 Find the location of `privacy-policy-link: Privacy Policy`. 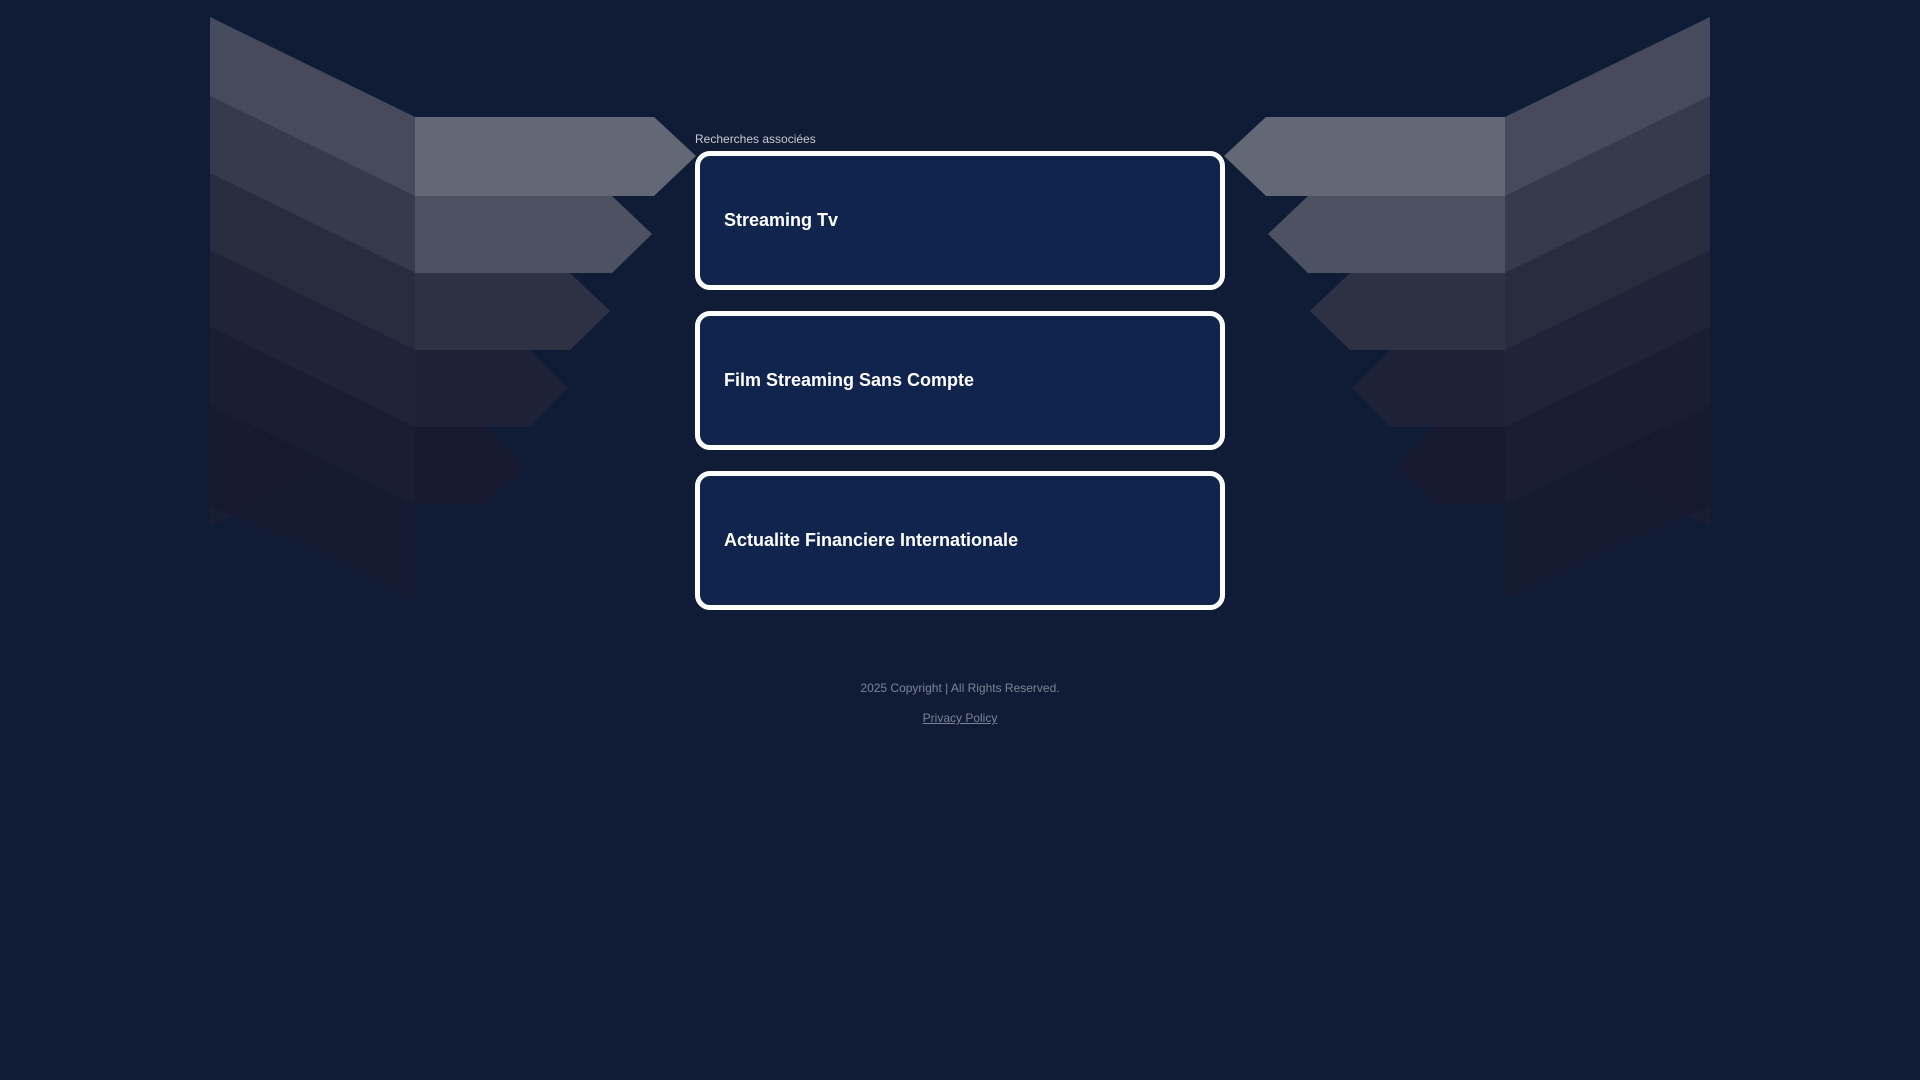

privacy-policy-link: Privacy Policy is located at coordinates (960, 718).